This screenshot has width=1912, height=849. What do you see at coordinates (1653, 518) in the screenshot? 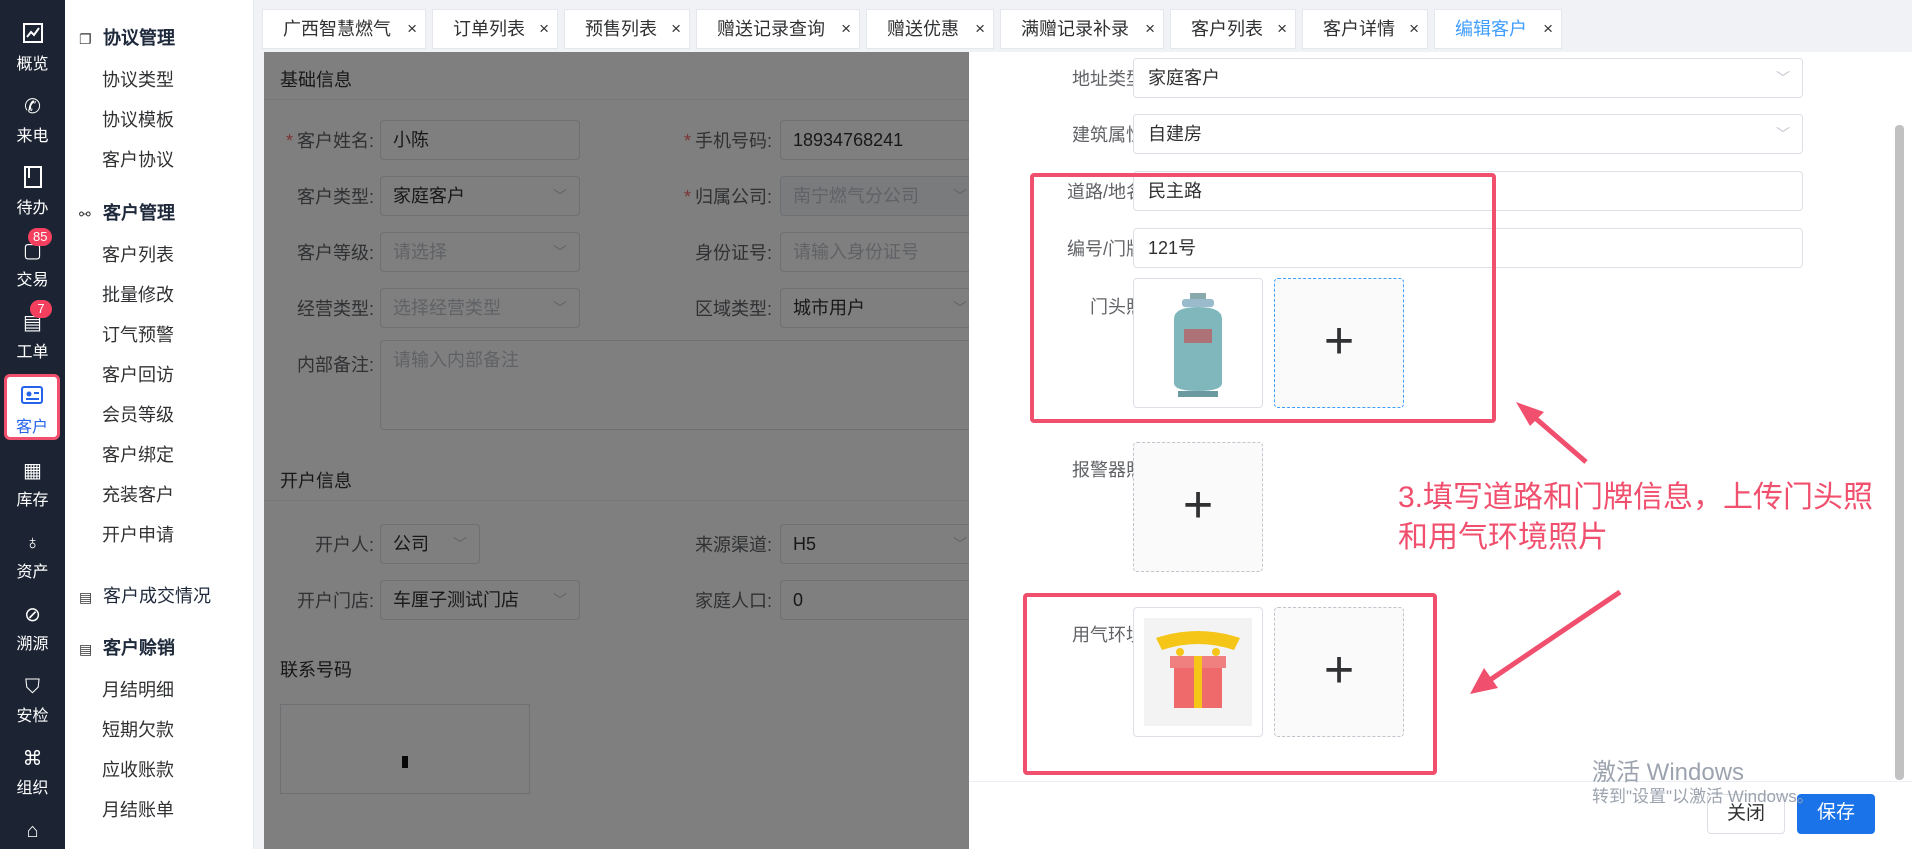
I see `instruction-annotation: 3.填写道路和门牌信息，上传门头照 和用气环境照片` at bounding box center [1653, 518].